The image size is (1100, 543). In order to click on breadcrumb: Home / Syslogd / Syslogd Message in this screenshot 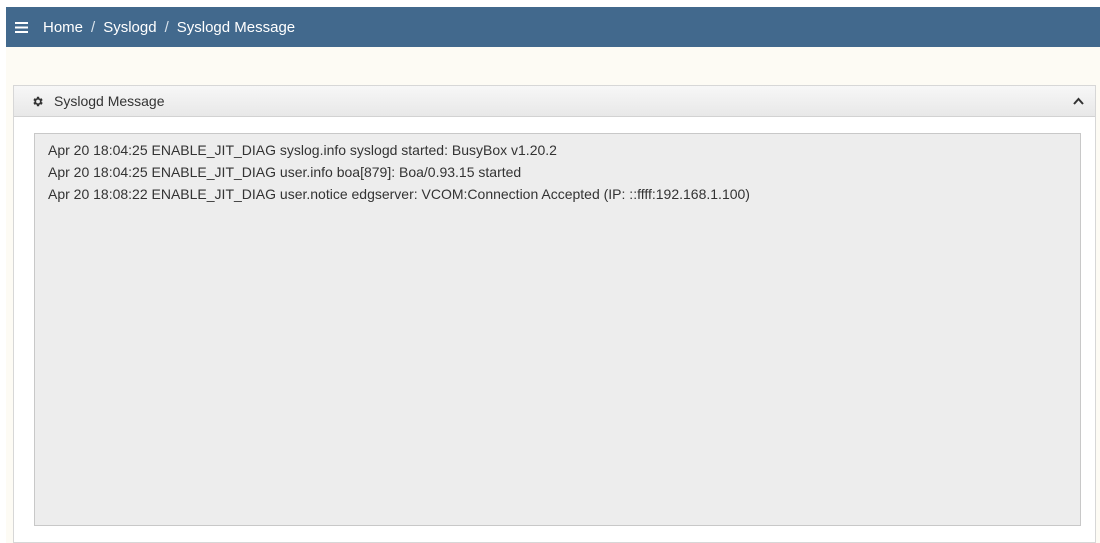, I will do `click(169, 27)`.